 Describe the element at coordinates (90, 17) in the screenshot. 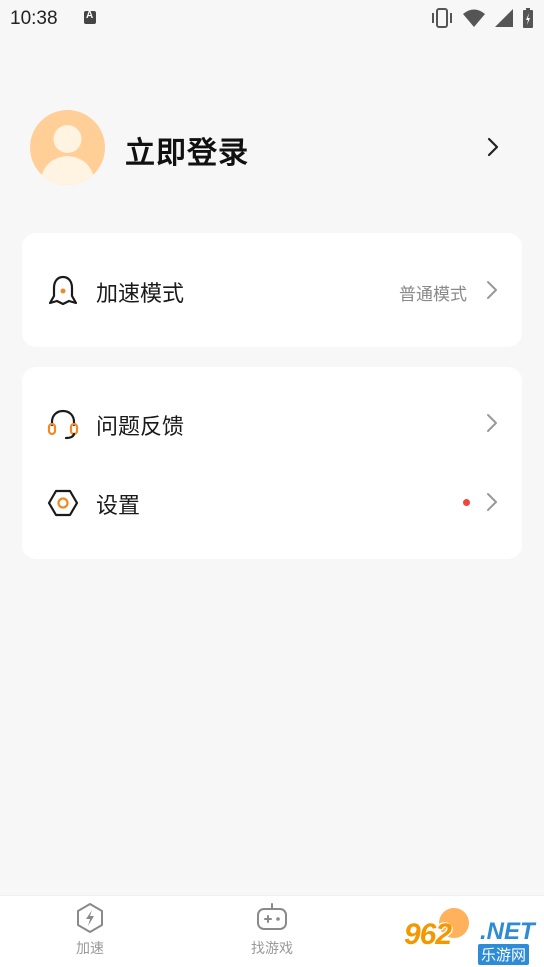

I see `keyboard-indicator-icon` at that location.